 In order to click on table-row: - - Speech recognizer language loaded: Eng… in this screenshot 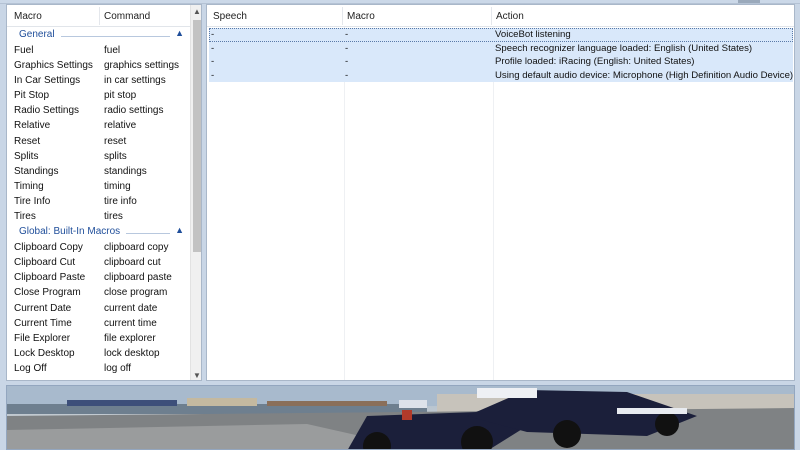, I will do `click(501, 48)`.